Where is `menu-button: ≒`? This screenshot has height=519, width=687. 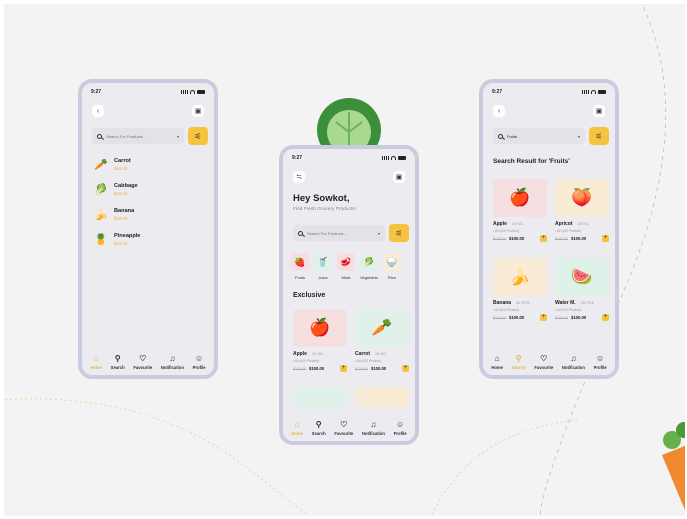
menu-button: ≒ is located at coordinates (299, 177).